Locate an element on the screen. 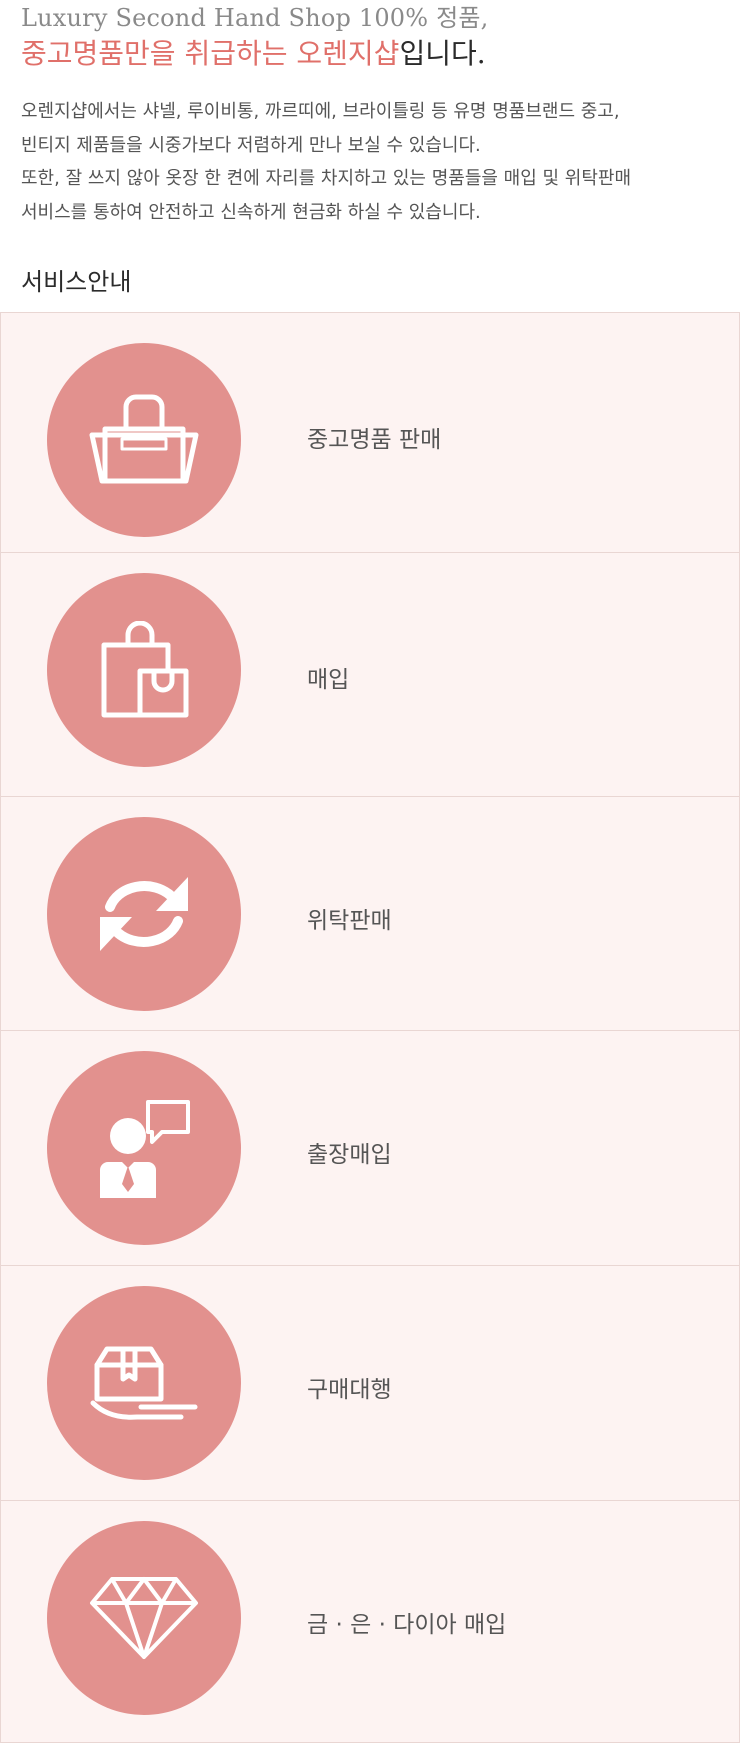  service-label: 구매대행 is located at coordinates (349, 1390).